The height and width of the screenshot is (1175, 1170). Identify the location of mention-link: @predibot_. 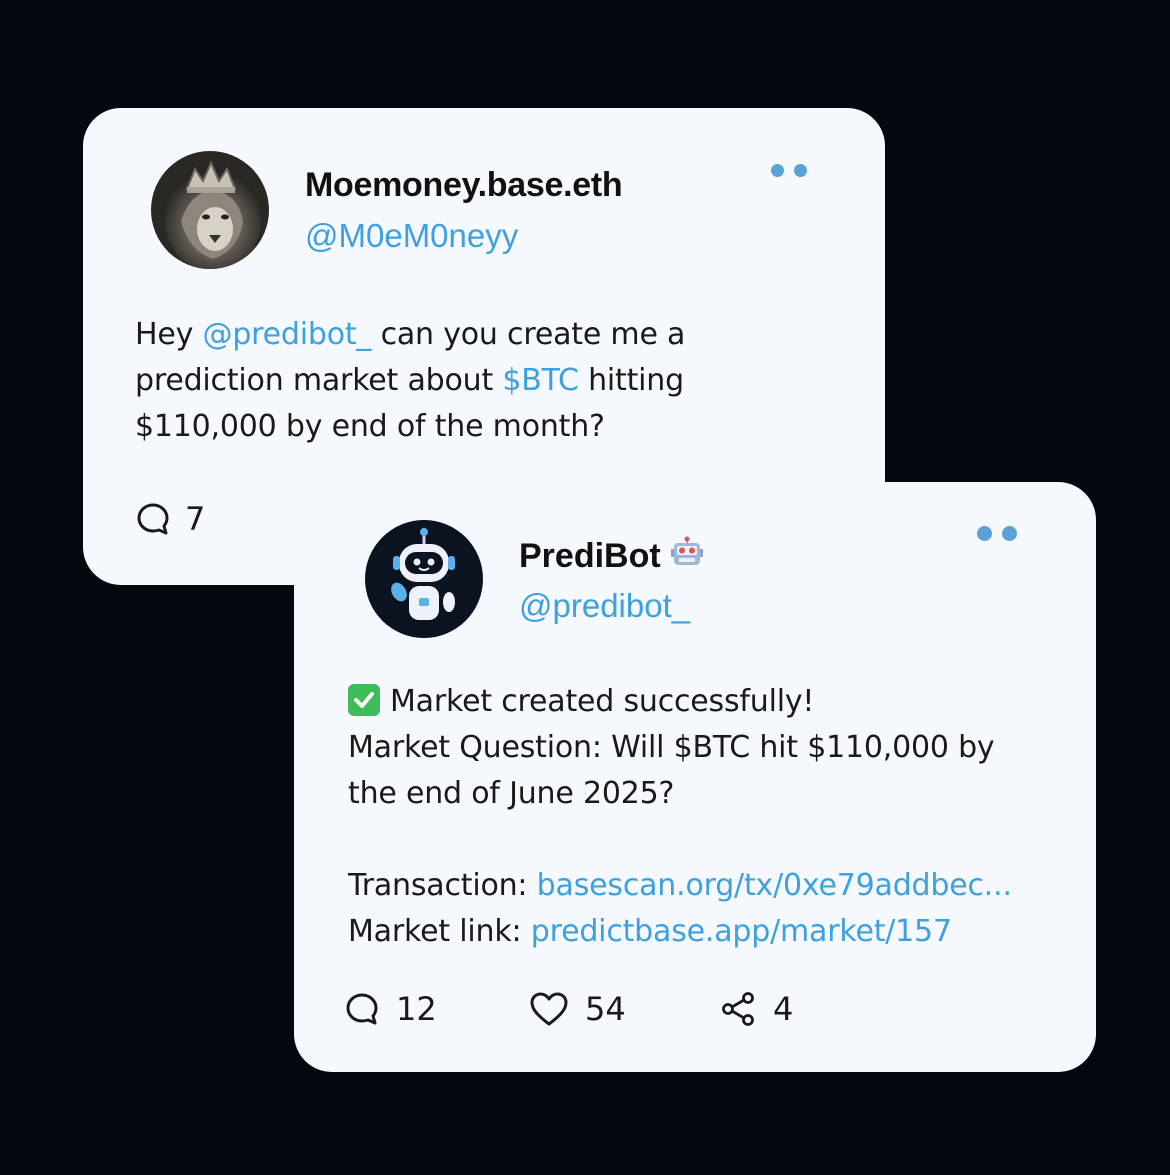
(287, 334).